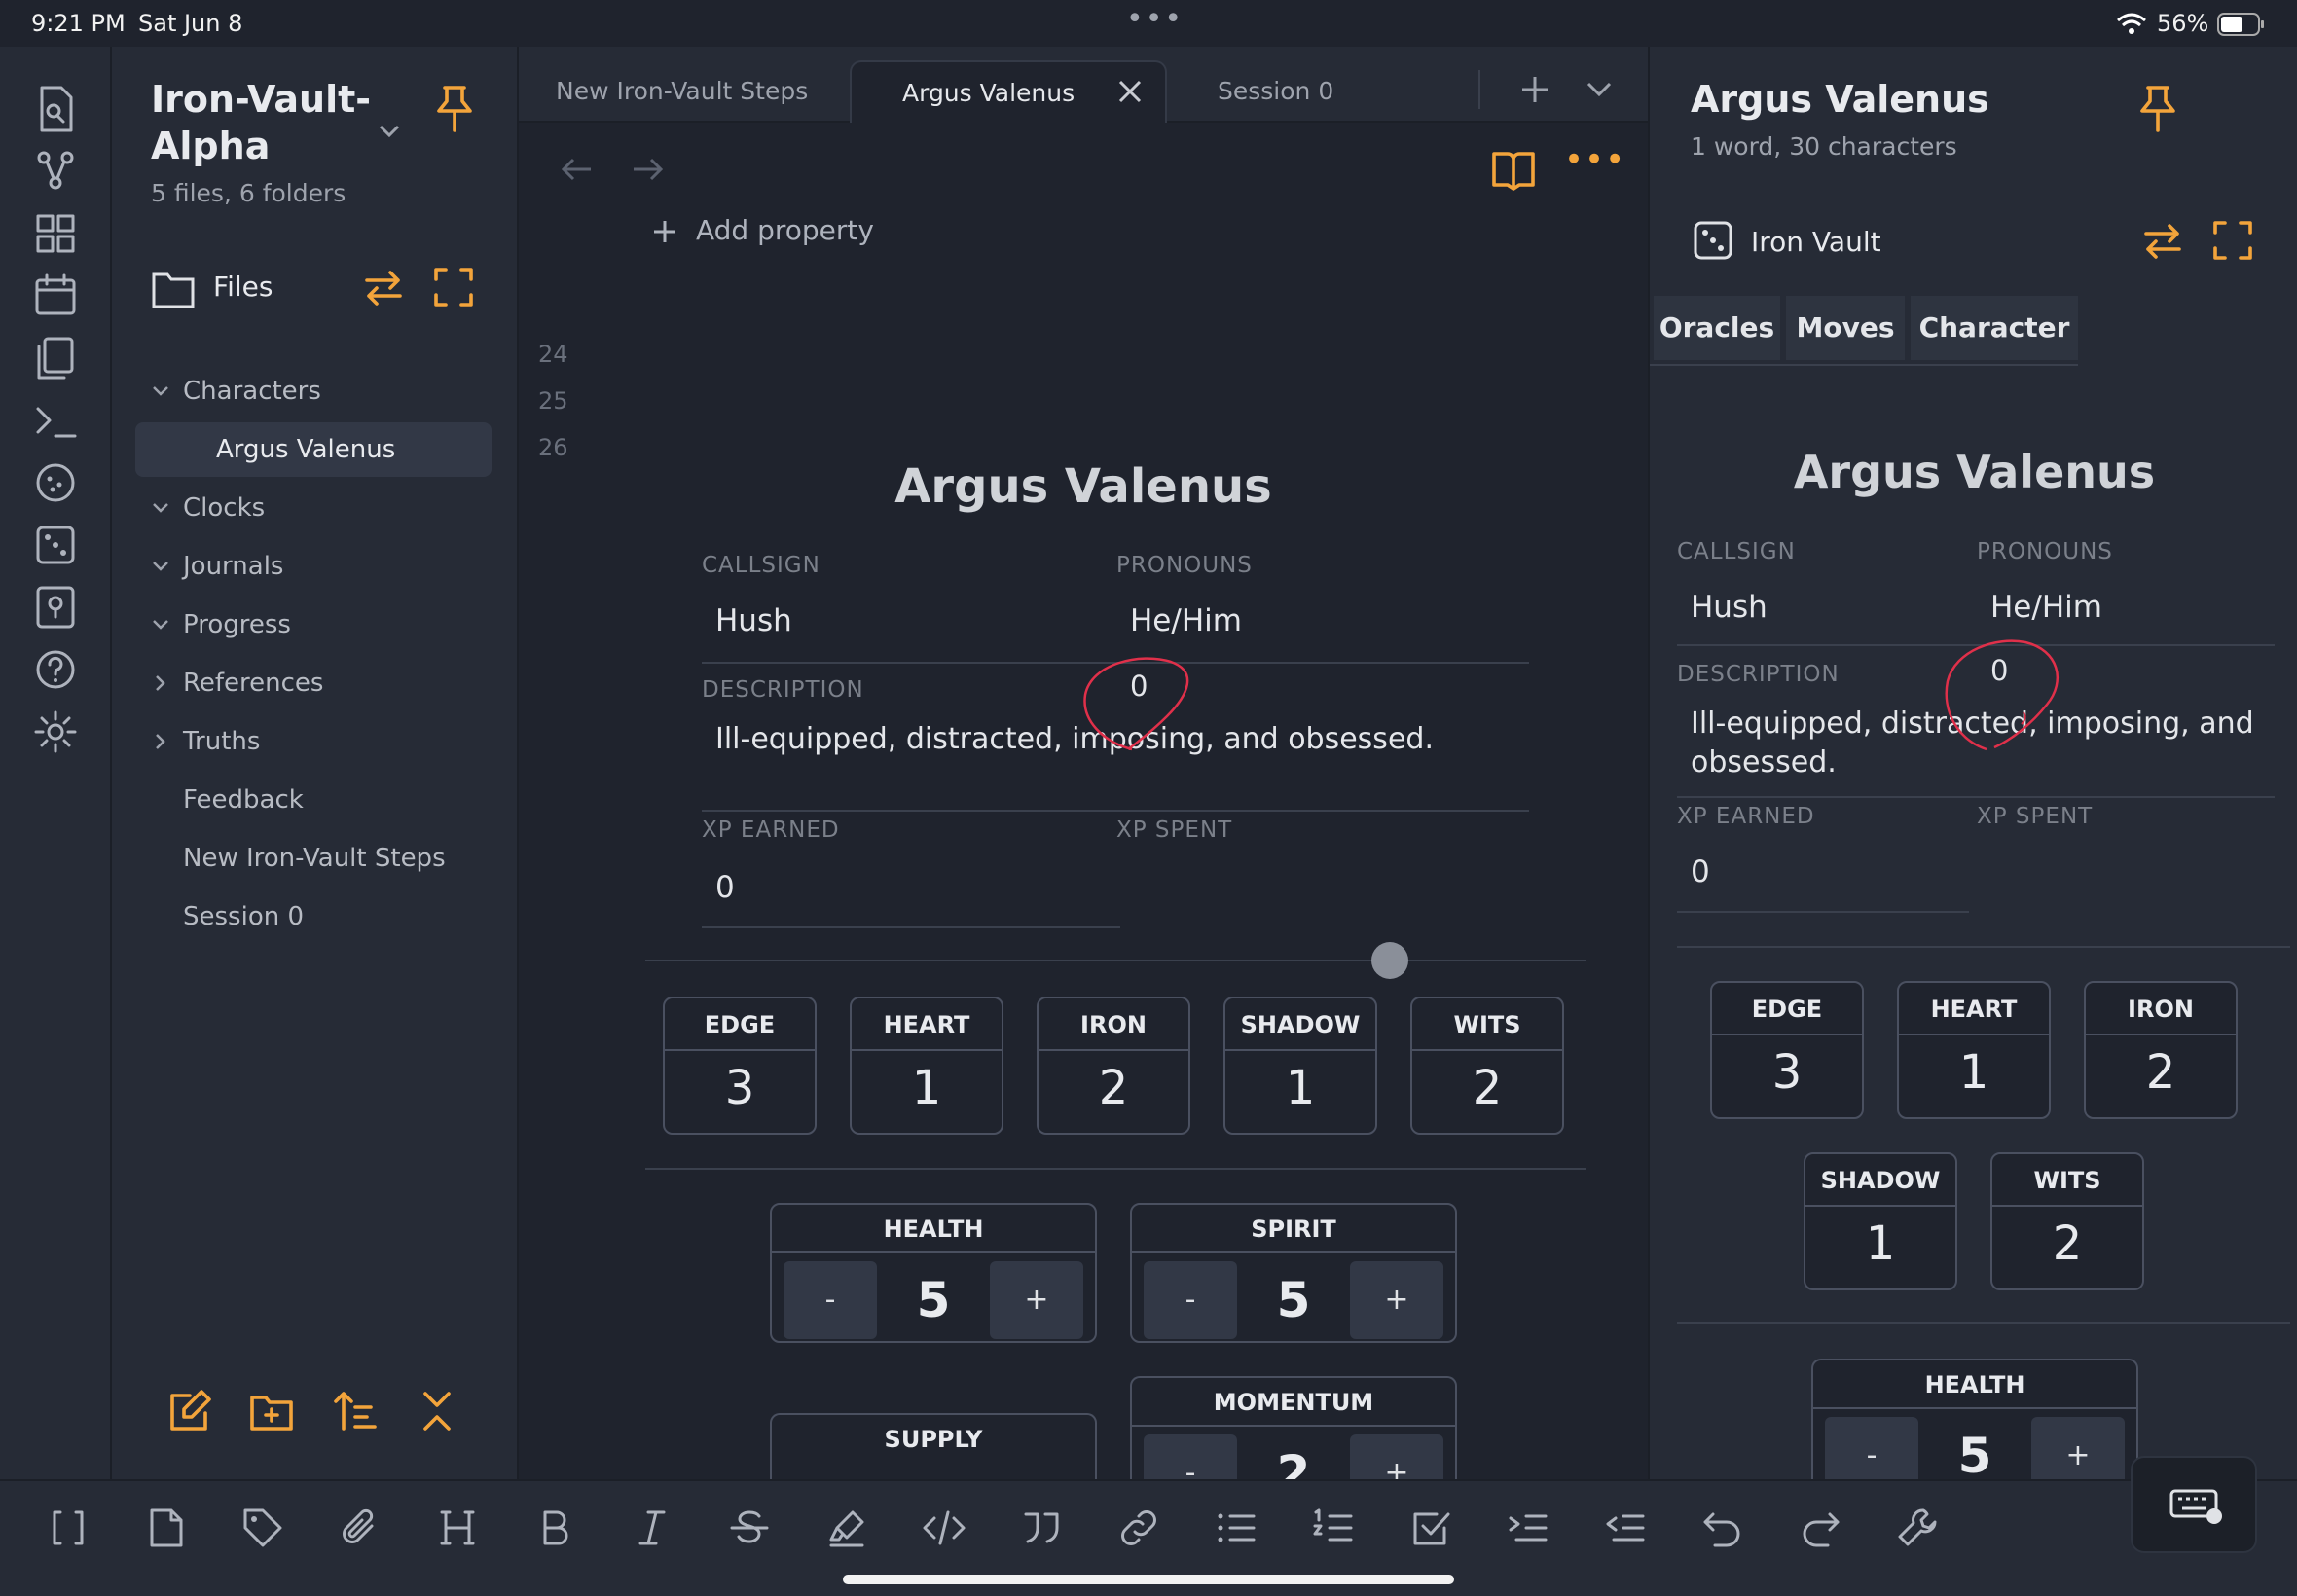  Describe the element at coordinates (68, 1528) in the screenshot. I see `brackets-icon` at that location.